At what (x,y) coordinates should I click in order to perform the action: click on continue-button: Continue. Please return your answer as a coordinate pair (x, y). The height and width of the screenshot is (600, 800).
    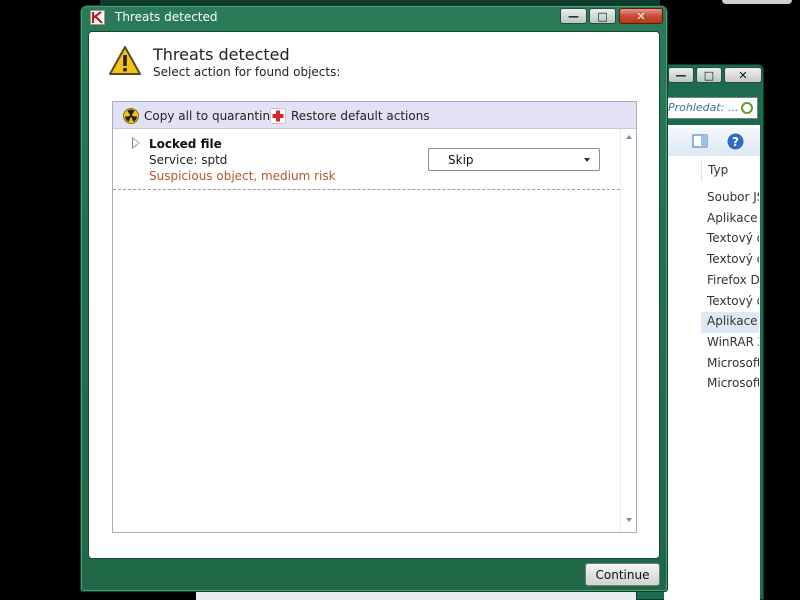
    Looking at the image, I should click on (622, 574).